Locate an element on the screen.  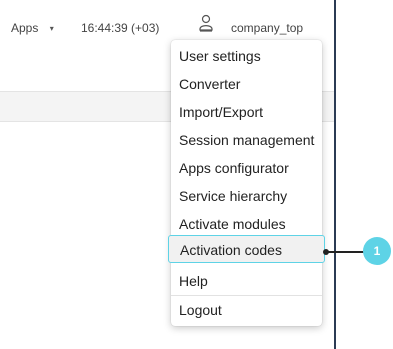
callout-dot is located at coordinates (326, 252).